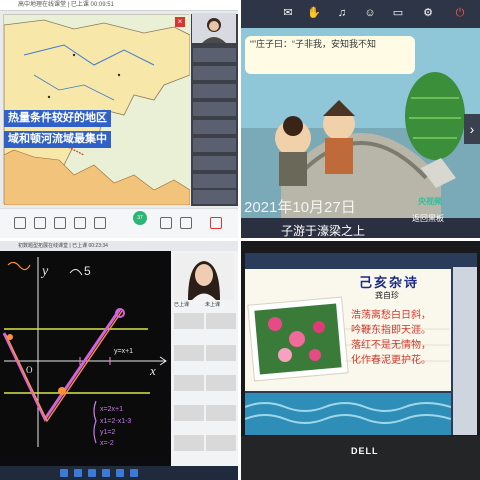  I want to click on attendance-label-left: 已上课, so click(182, 305).